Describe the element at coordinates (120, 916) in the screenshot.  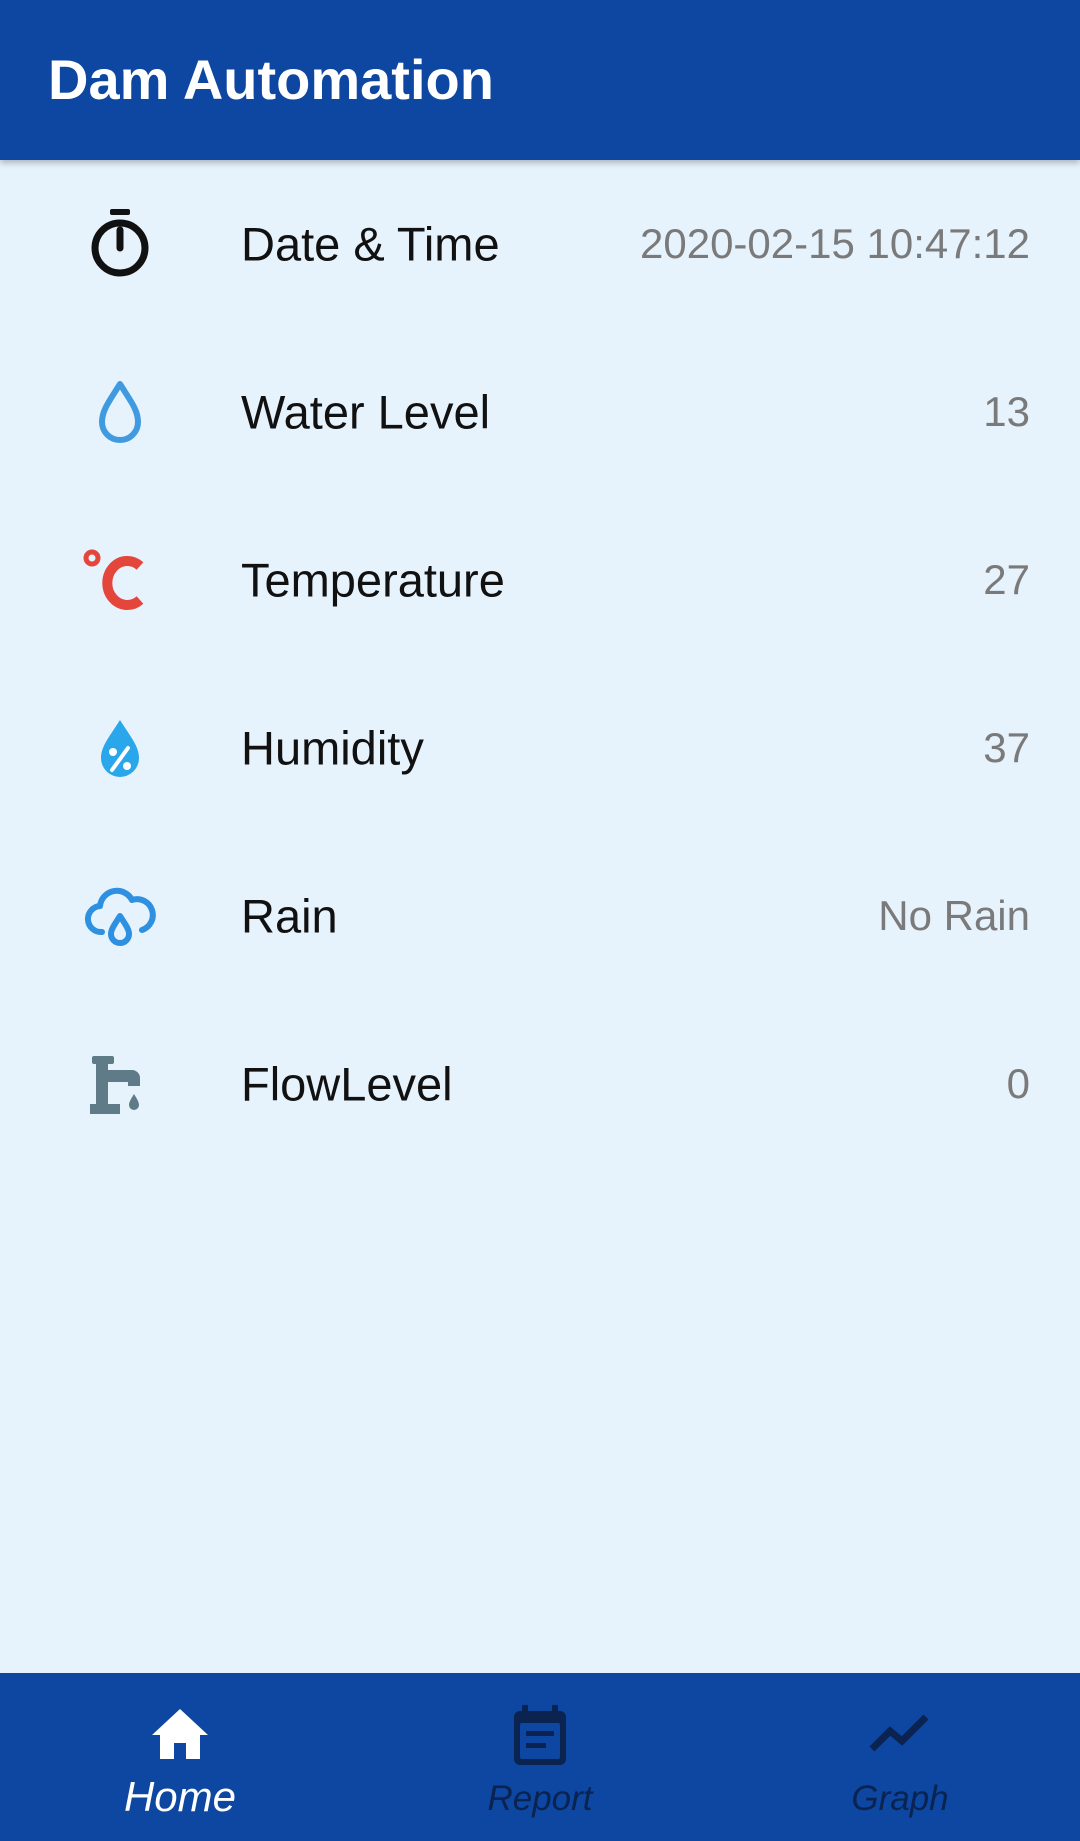
I see `rain-cloud-icon` at that location.